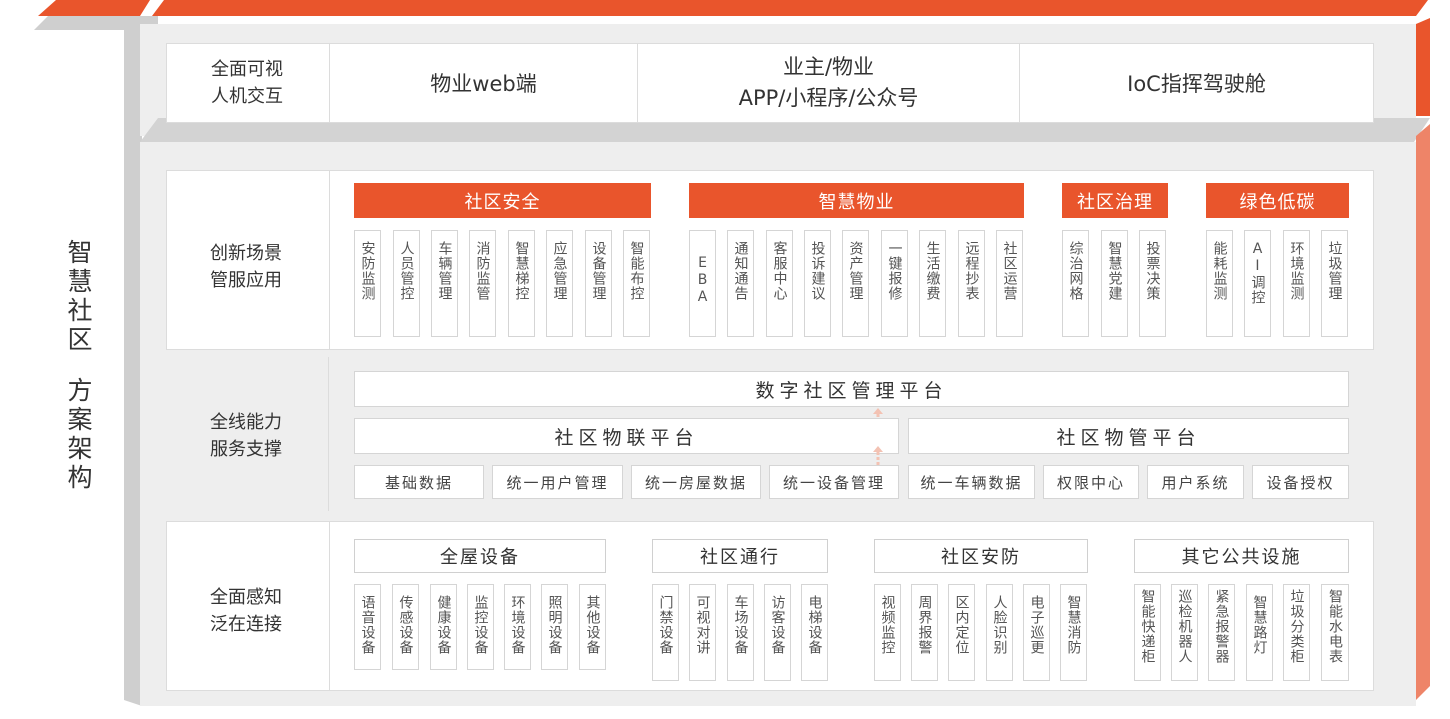 This screenshot has width=1450, height=719. I want to click on item-text: 设备管理, so click(598, 271).